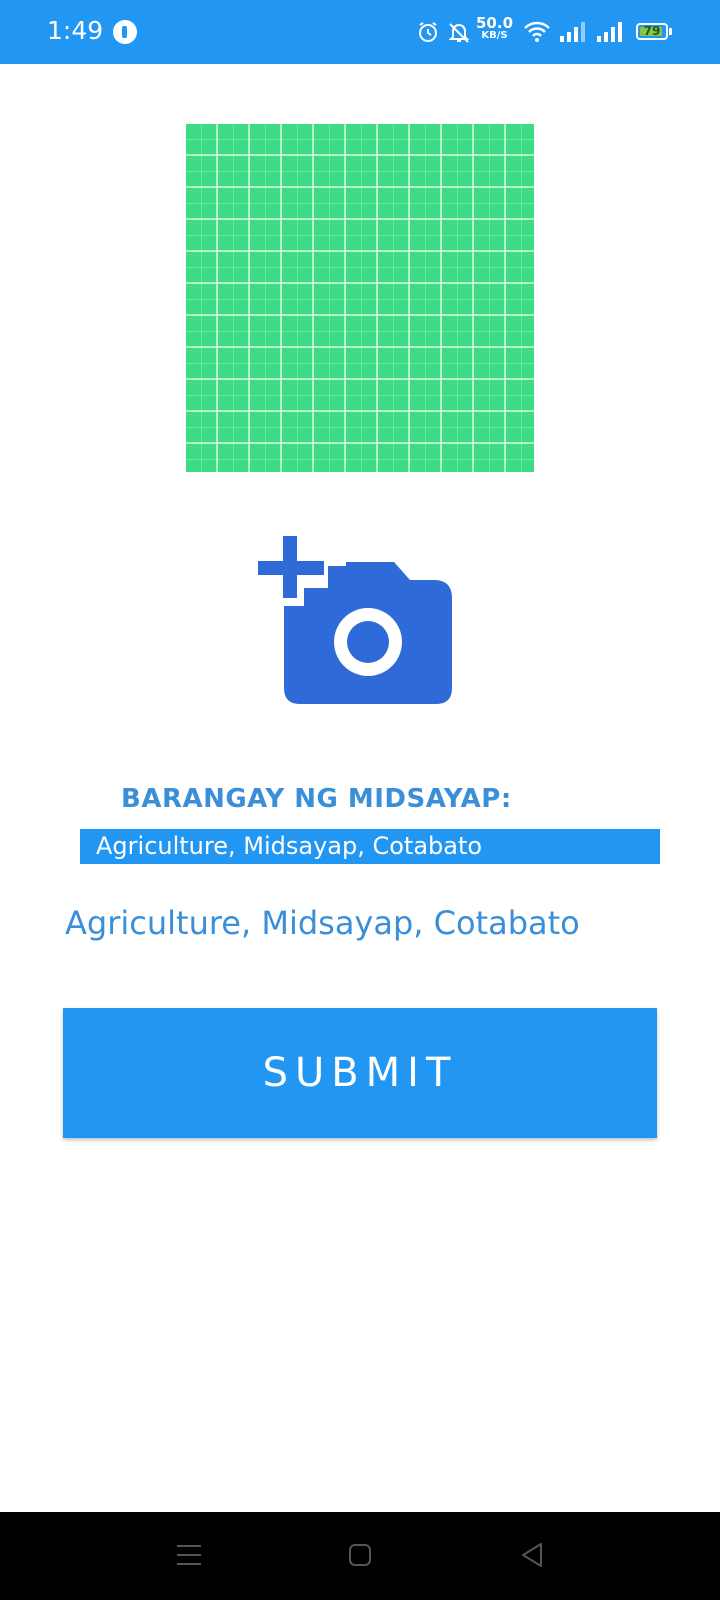 Image resolution: width=720 pixels, height=1600 pixels. What do you see at coordinates (322, 923) in the screenshot?
I see `location-display: Agriculture, Midsayap, Cotabato` at bounding box center [322, 923].